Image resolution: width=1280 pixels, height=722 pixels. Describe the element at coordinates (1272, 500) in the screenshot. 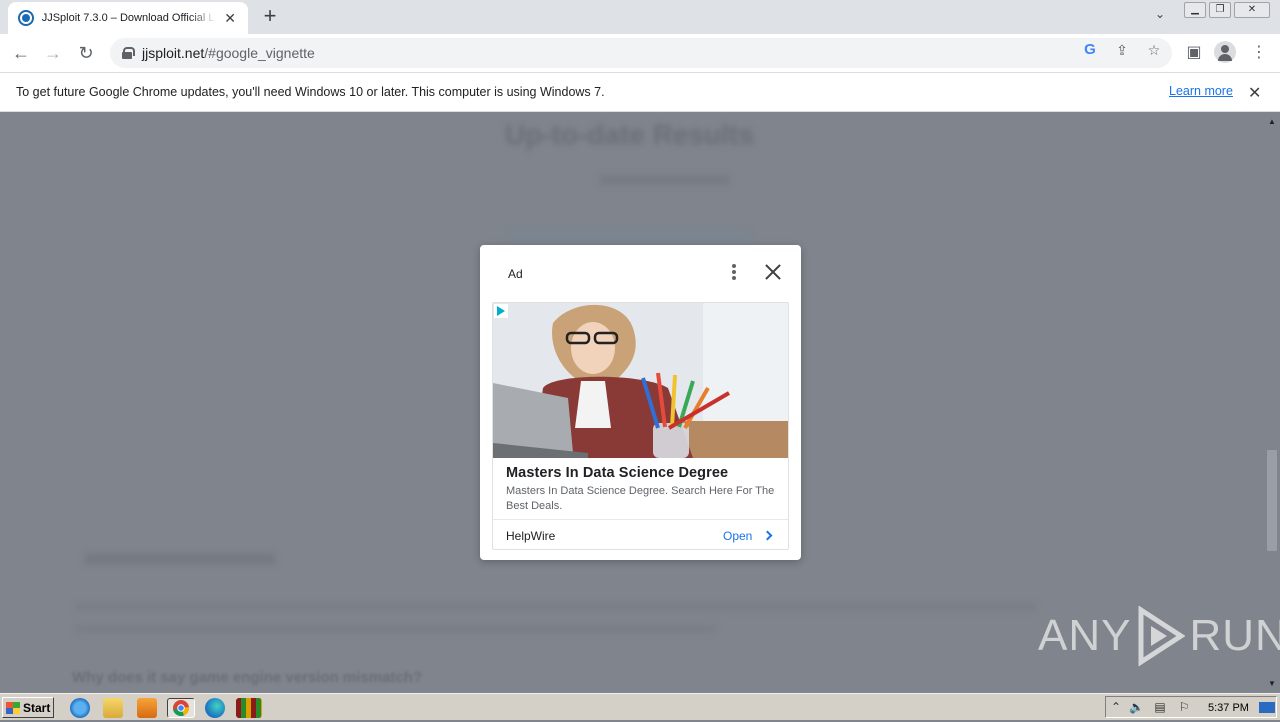

I see `scroll-thumb` at that location.